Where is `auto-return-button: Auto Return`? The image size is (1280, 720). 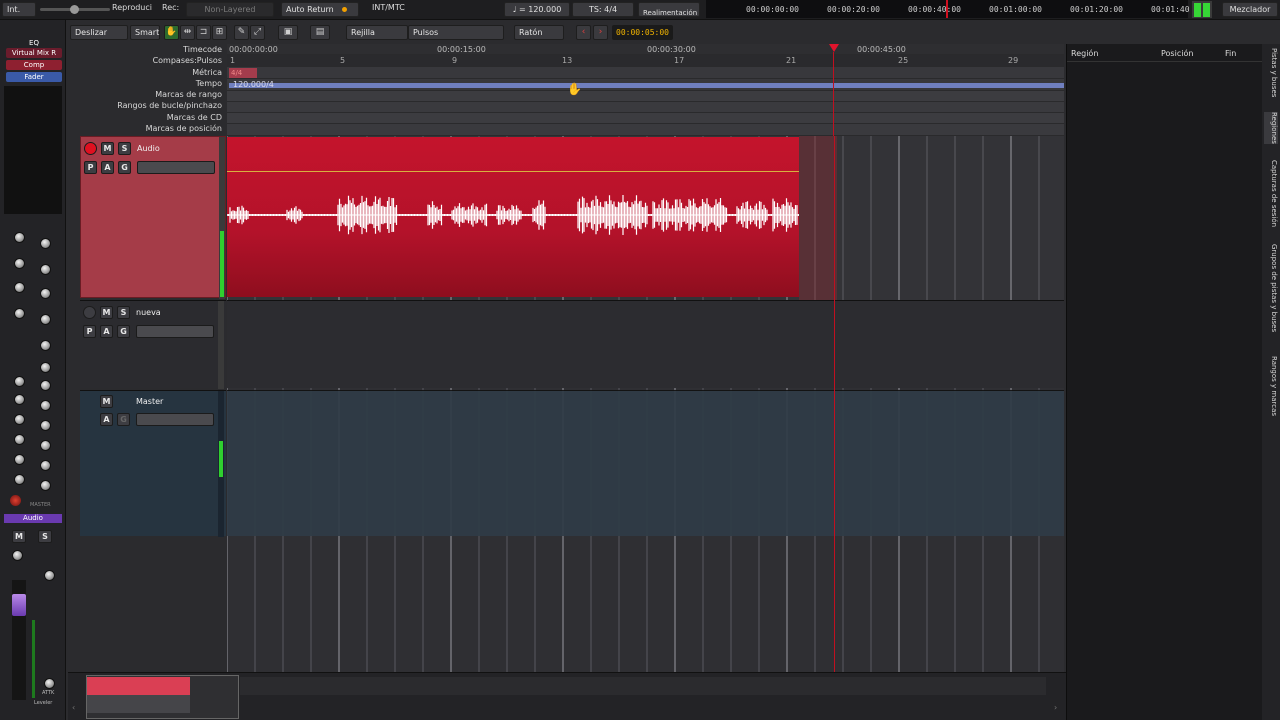 auto-return-button: Auto Return is located at coordinates (320, 9).